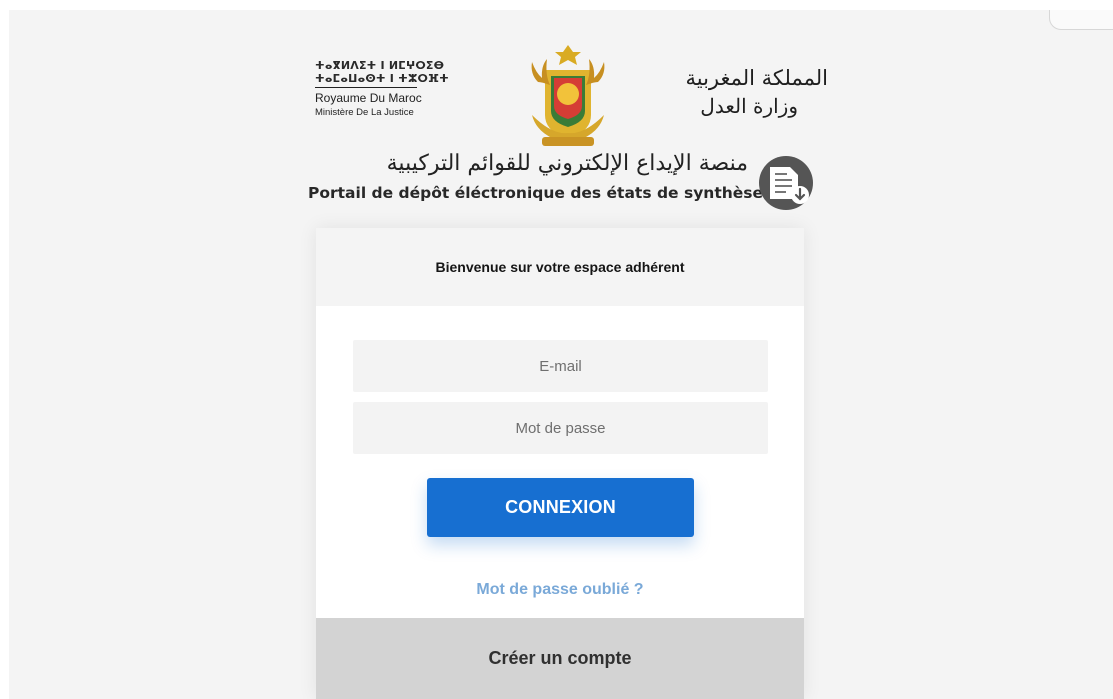 This screenshot has width=1113, height=699. What do you see at coordinates (560, 428) in the screenshot?
I see `password-input` at bounding box center [560, 428].